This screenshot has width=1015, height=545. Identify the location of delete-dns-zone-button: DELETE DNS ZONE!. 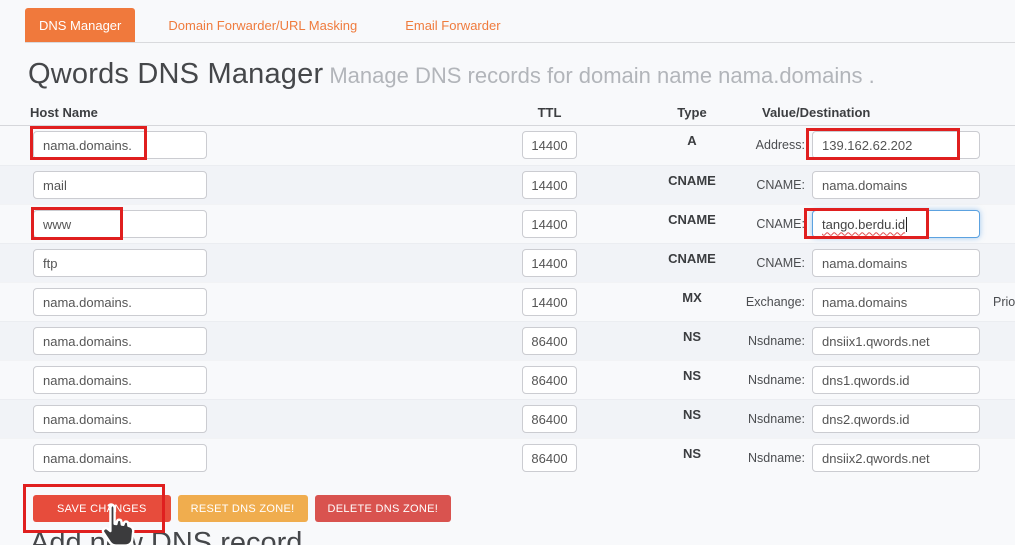
(383, 508).